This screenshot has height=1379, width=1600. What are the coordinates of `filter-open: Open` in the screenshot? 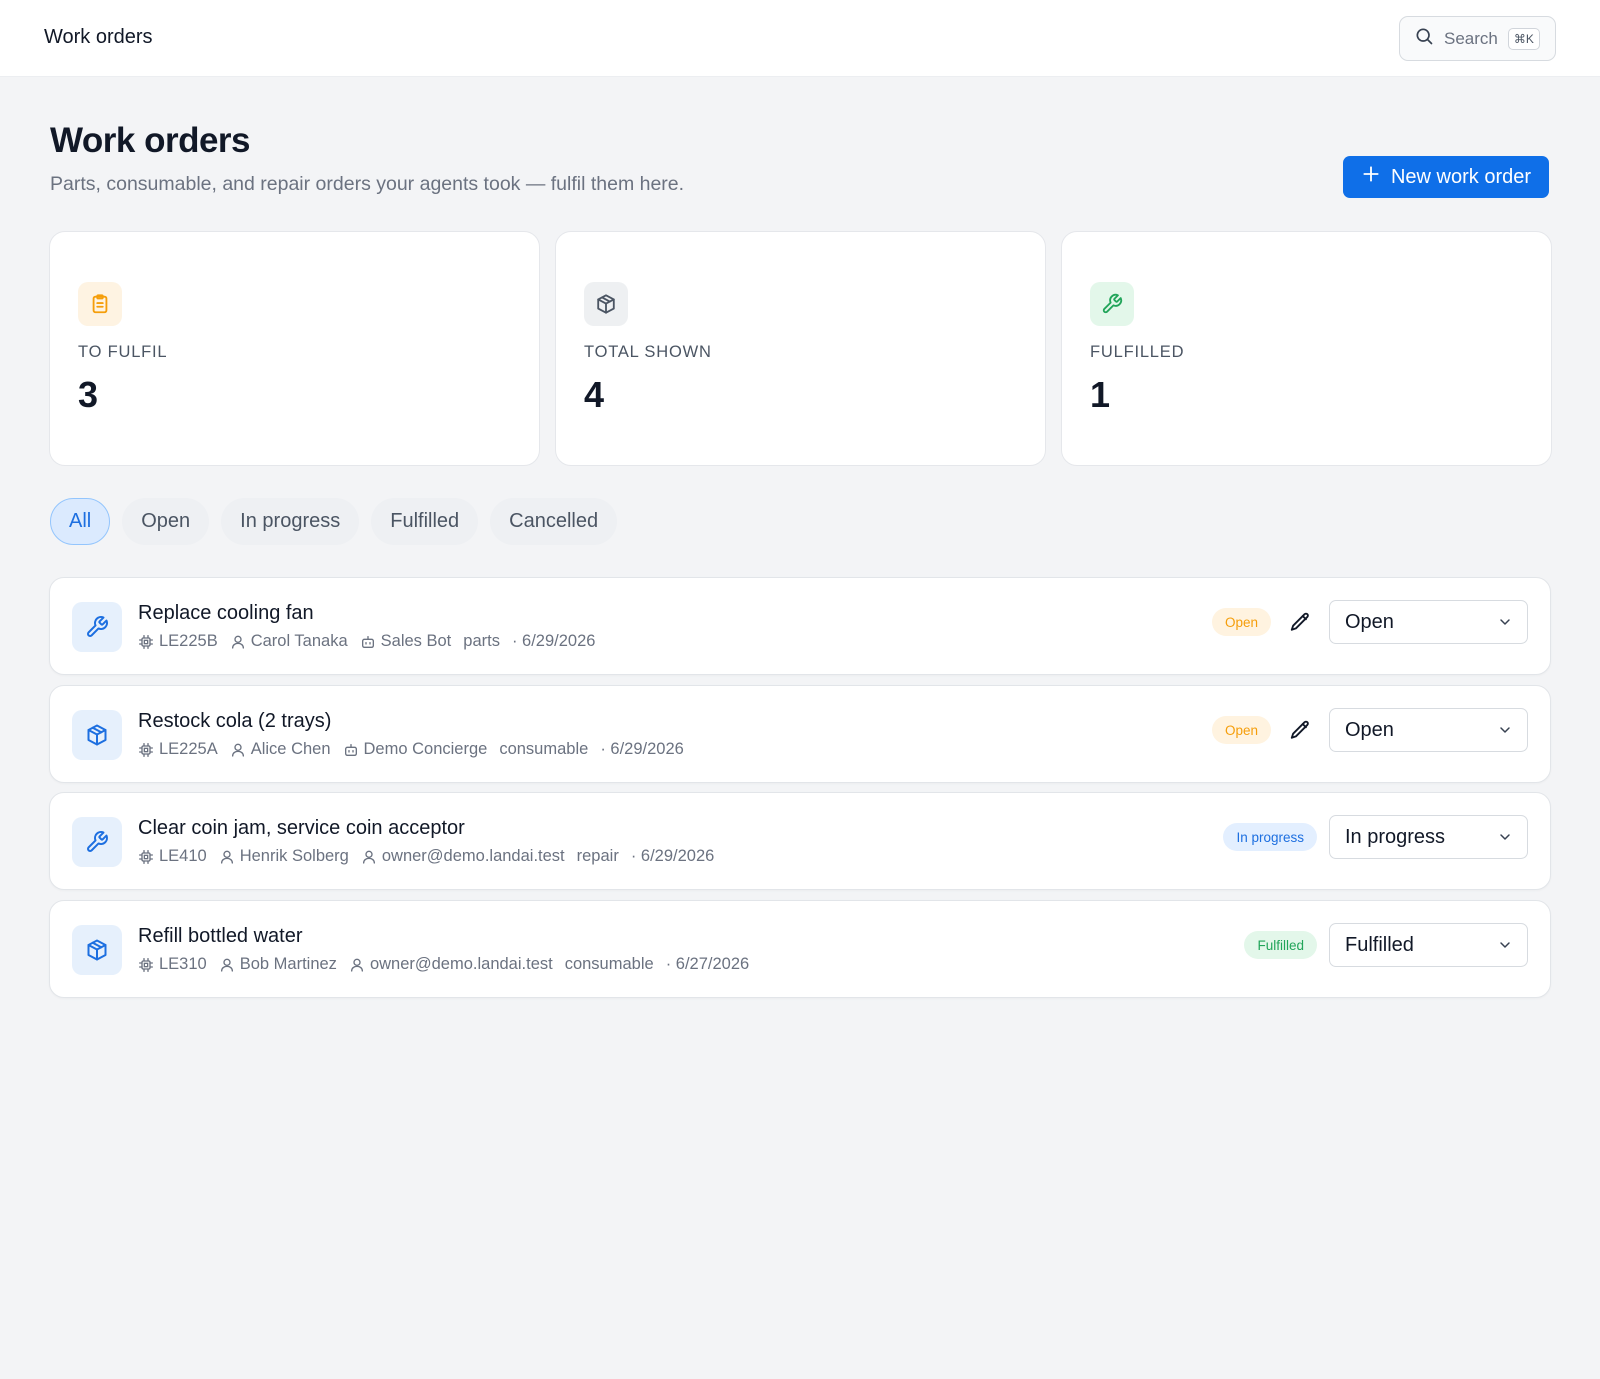 It's located at (166, 521).